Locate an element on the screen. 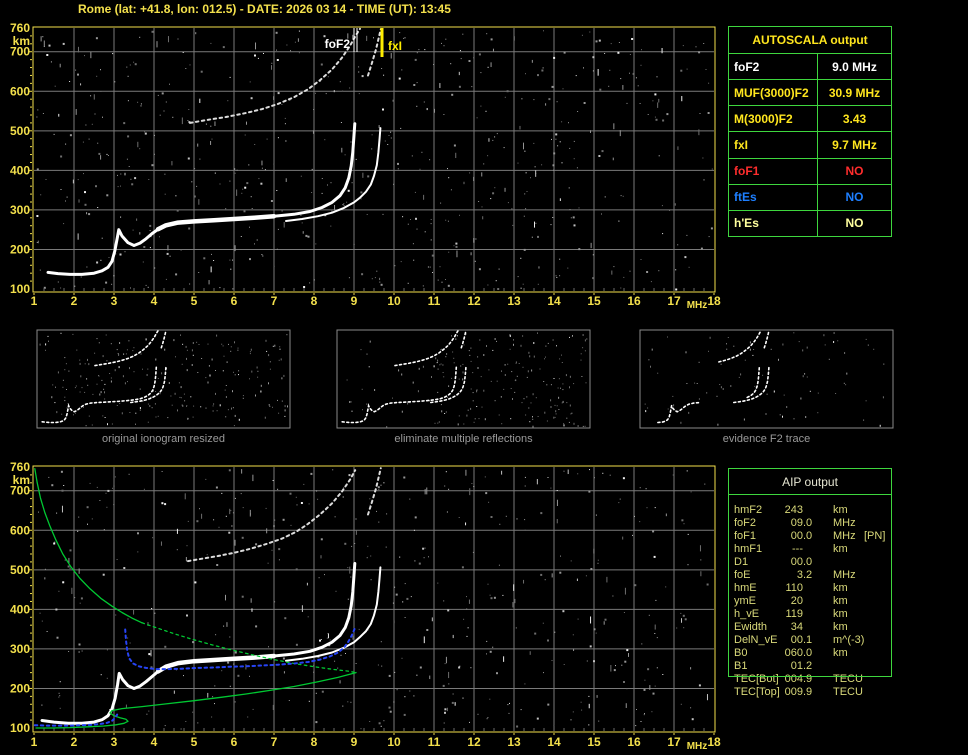 The height and width of the screenshot is (755, 968). autoscala-row-ftes: ftEs NO is located at coordinates (810, 196).